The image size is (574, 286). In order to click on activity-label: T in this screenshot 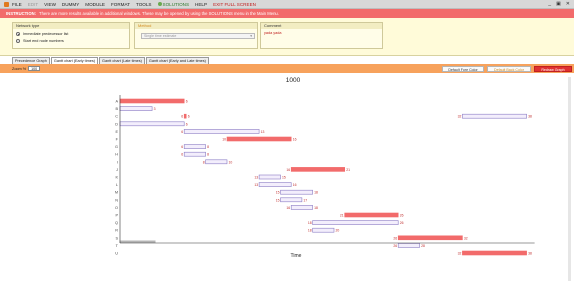, I will do `click(117, 246)`.